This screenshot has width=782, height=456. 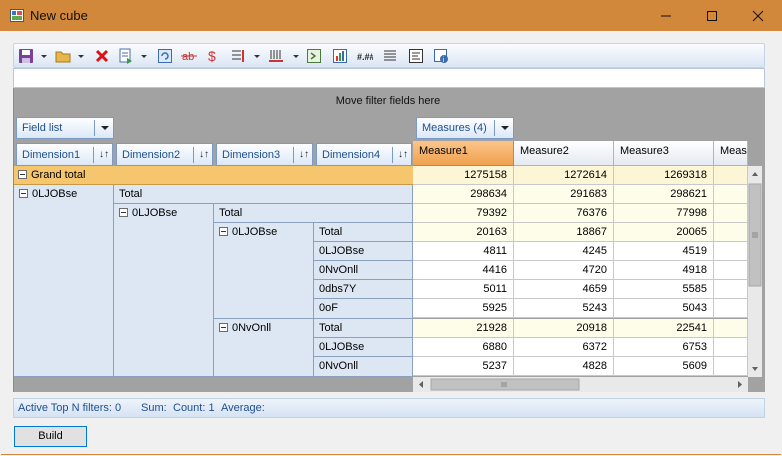 What do you see at coordinates (63, 56) in the screenshot?
I see `open-folder-icon` at bounding box center [63, 56].